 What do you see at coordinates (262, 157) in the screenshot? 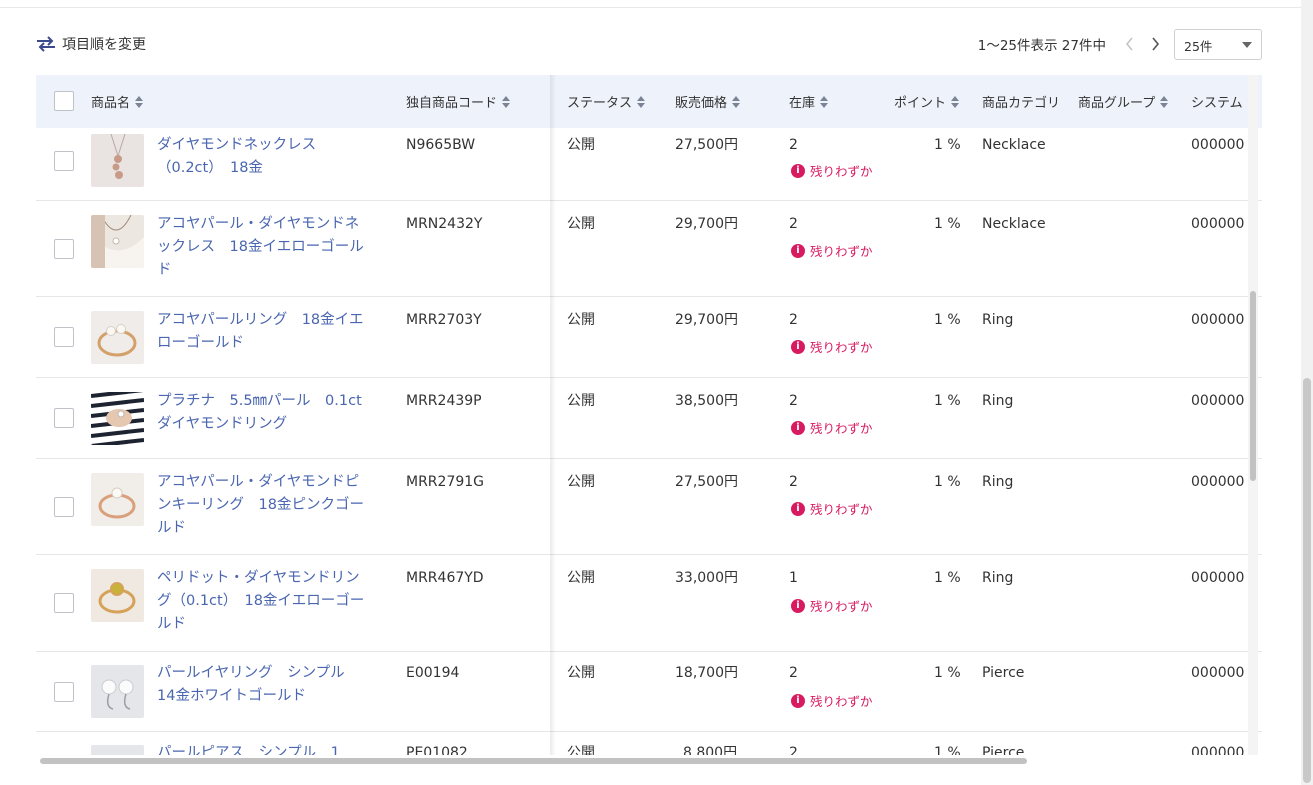
I see `product-name-link: ダイヤモンドネックレス（0.2ct） 18金` at bounding box center [262, 157].